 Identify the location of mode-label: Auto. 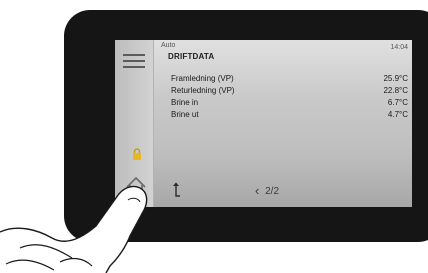
(168, 45).